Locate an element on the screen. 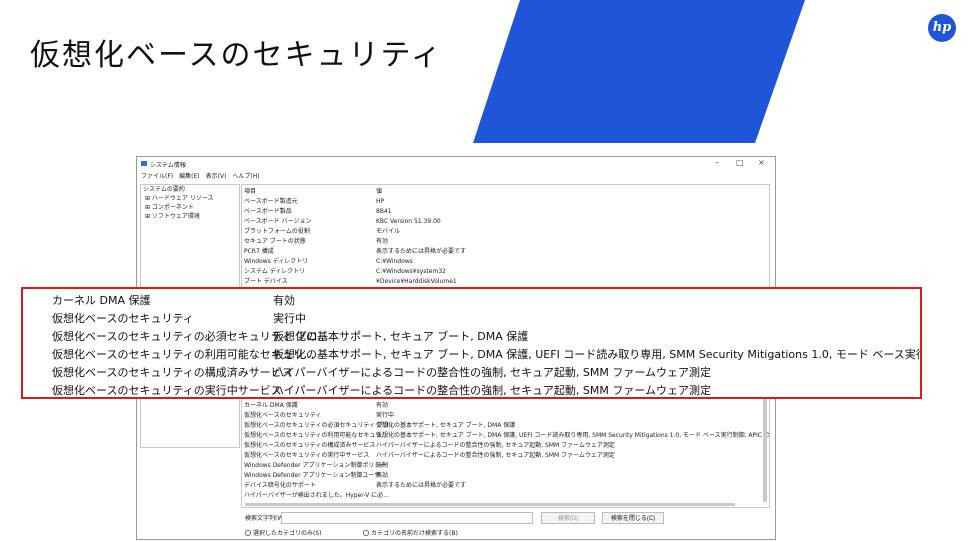 This screenshot has height=542, width=974. close-icon: × is located at coordinates (761, 162).